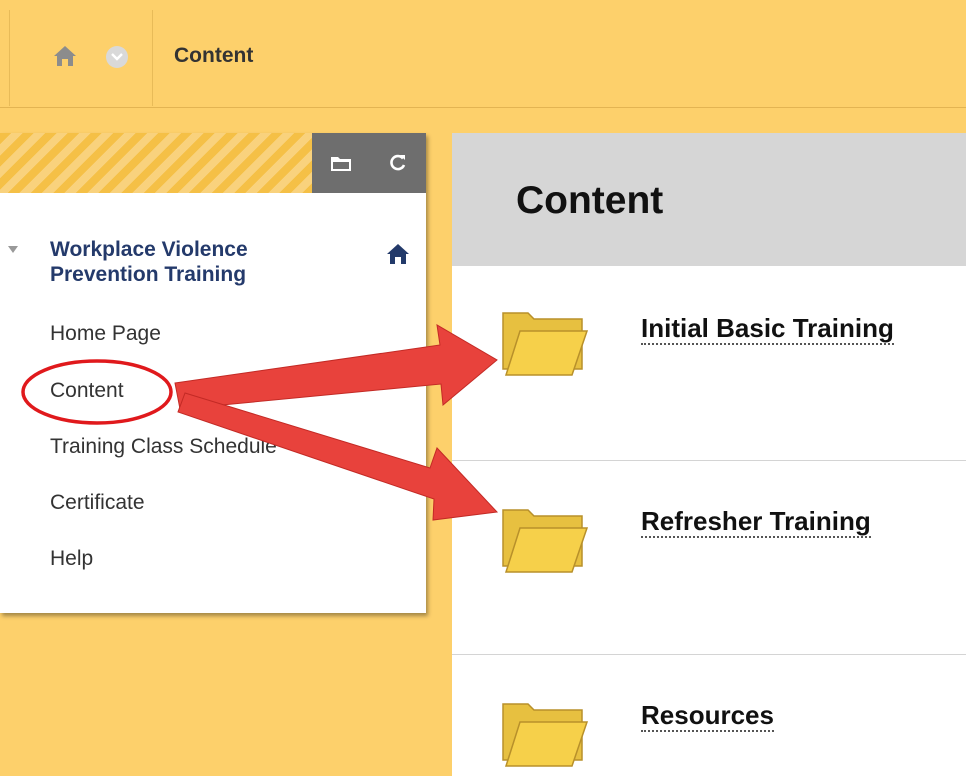 The width and height of the screenshot is (966, 776). I want to click on home-icon, so click(65, 56).